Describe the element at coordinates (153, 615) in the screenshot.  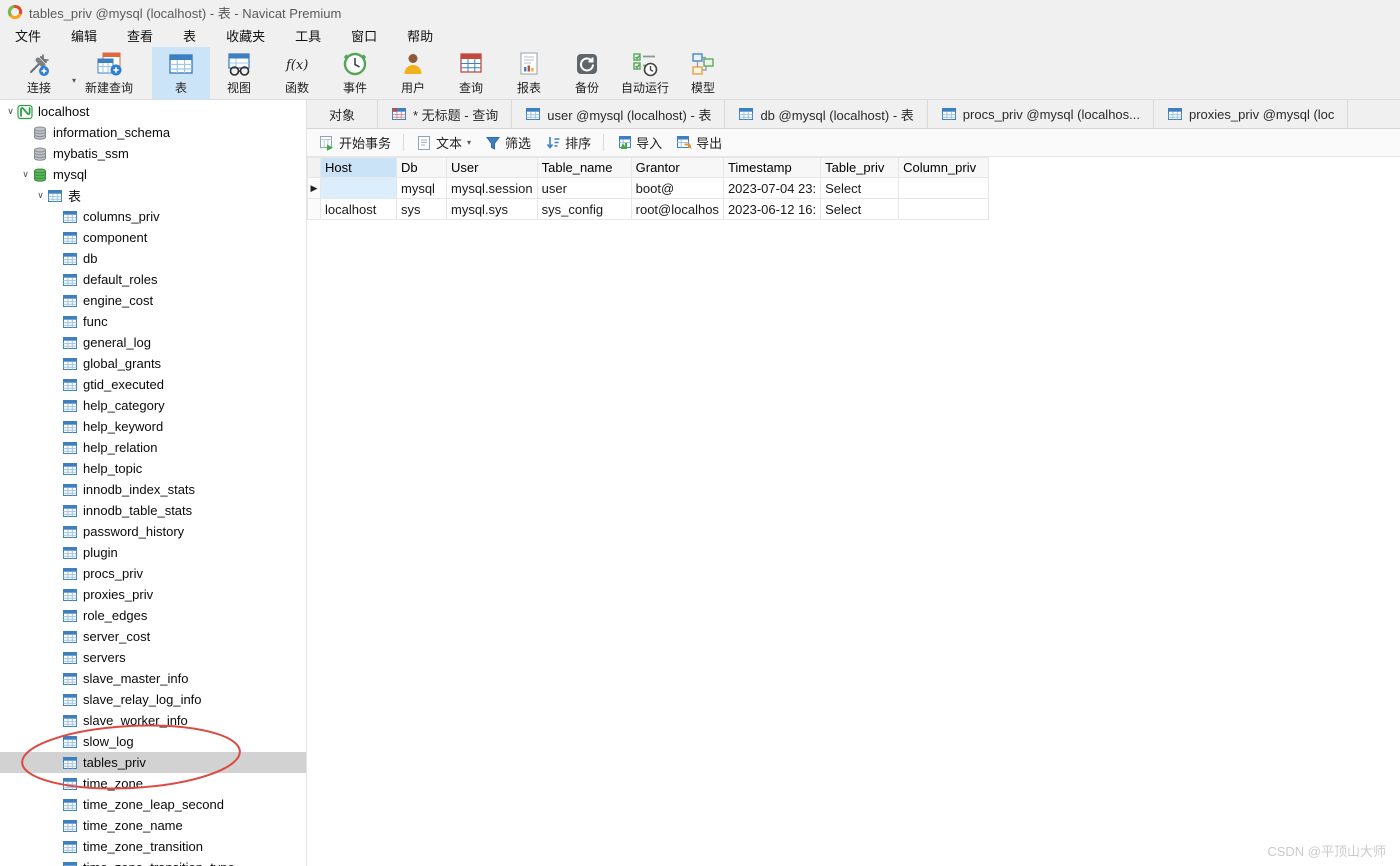
I see `sidebar-item-role-edges: role_edges` at that location.